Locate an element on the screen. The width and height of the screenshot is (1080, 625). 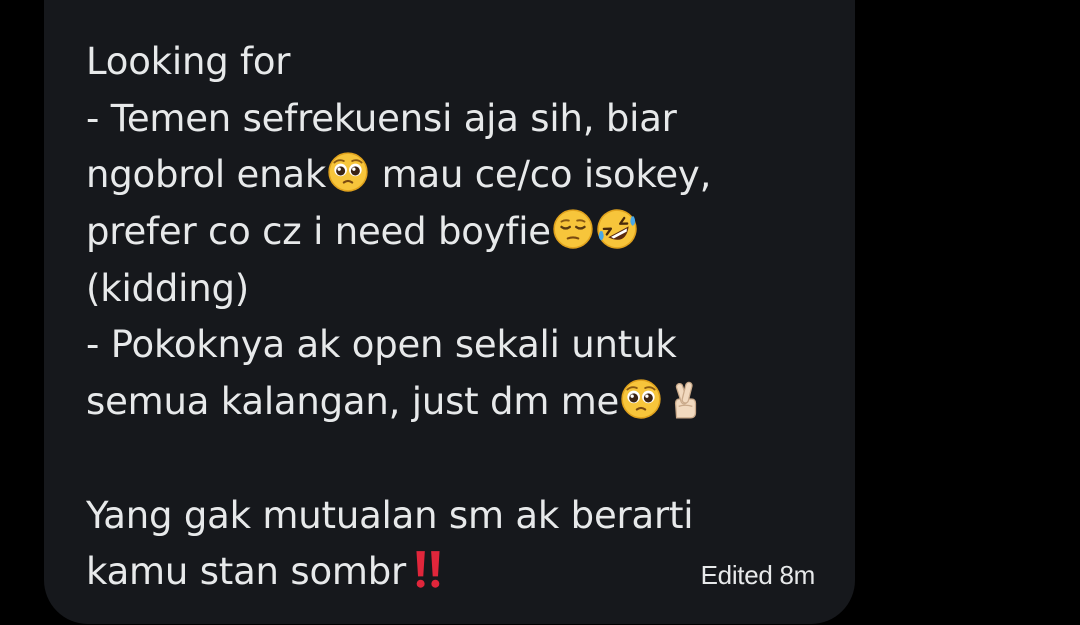
crossed-fingers-icon is located at coordinates (685, 399).